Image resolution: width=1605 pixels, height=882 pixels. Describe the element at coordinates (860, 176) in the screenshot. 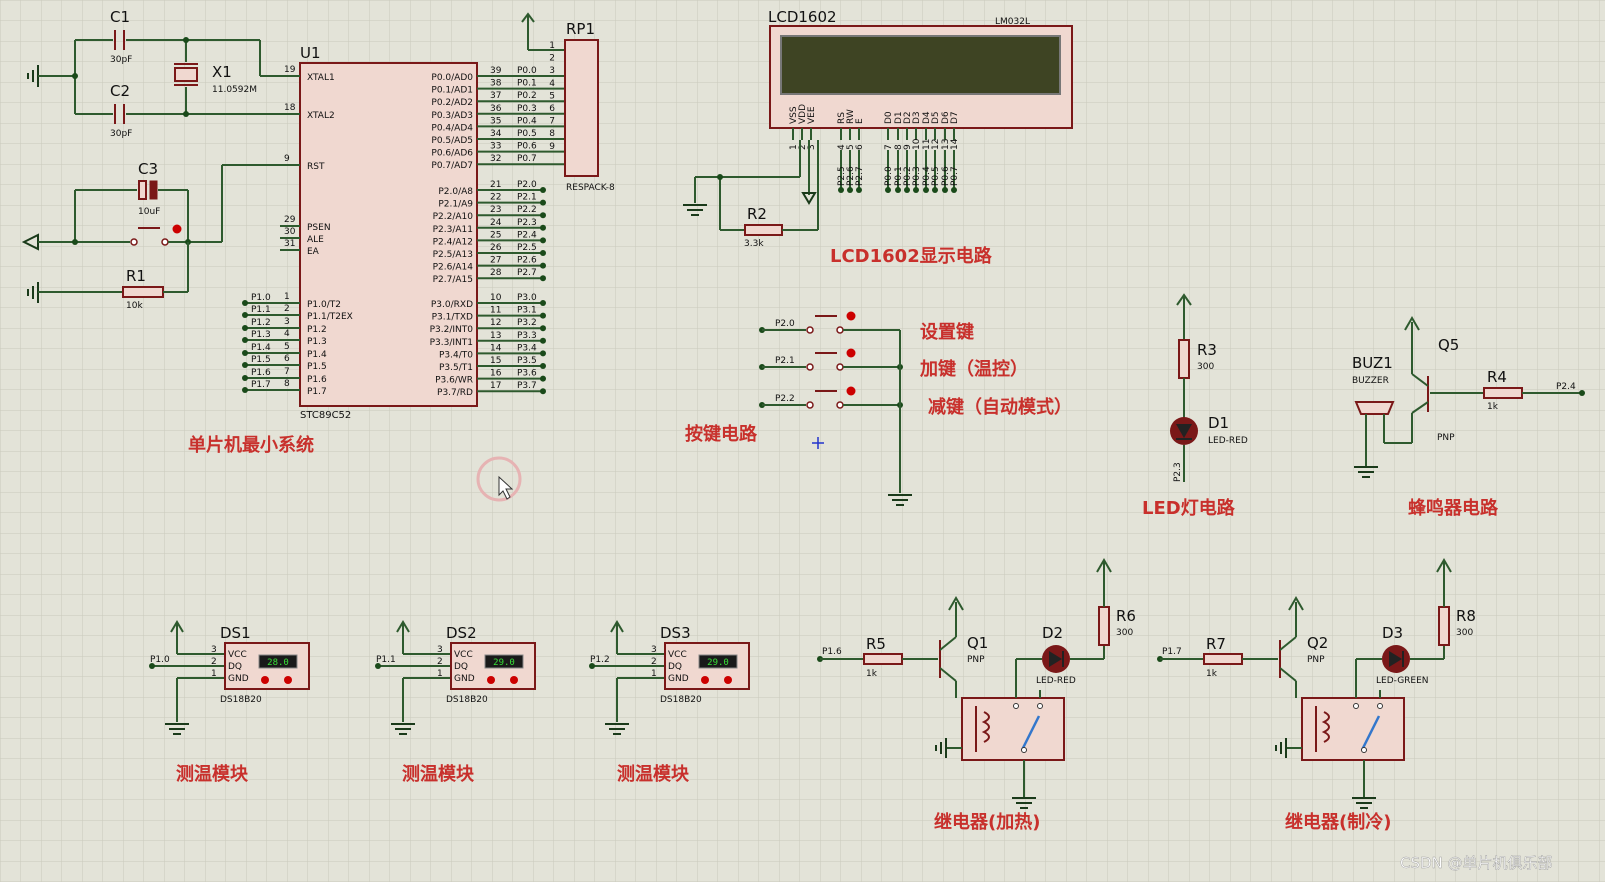

I see `lcd-net-label: P2.7` at that location.